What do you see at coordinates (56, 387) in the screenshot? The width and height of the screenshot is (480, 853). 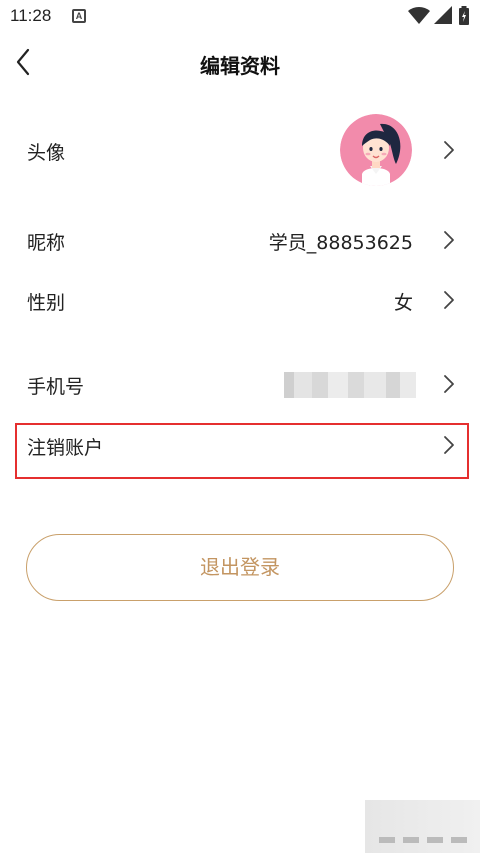 I see `row-label-phone: 手机号` at bounding box center [56, 387].